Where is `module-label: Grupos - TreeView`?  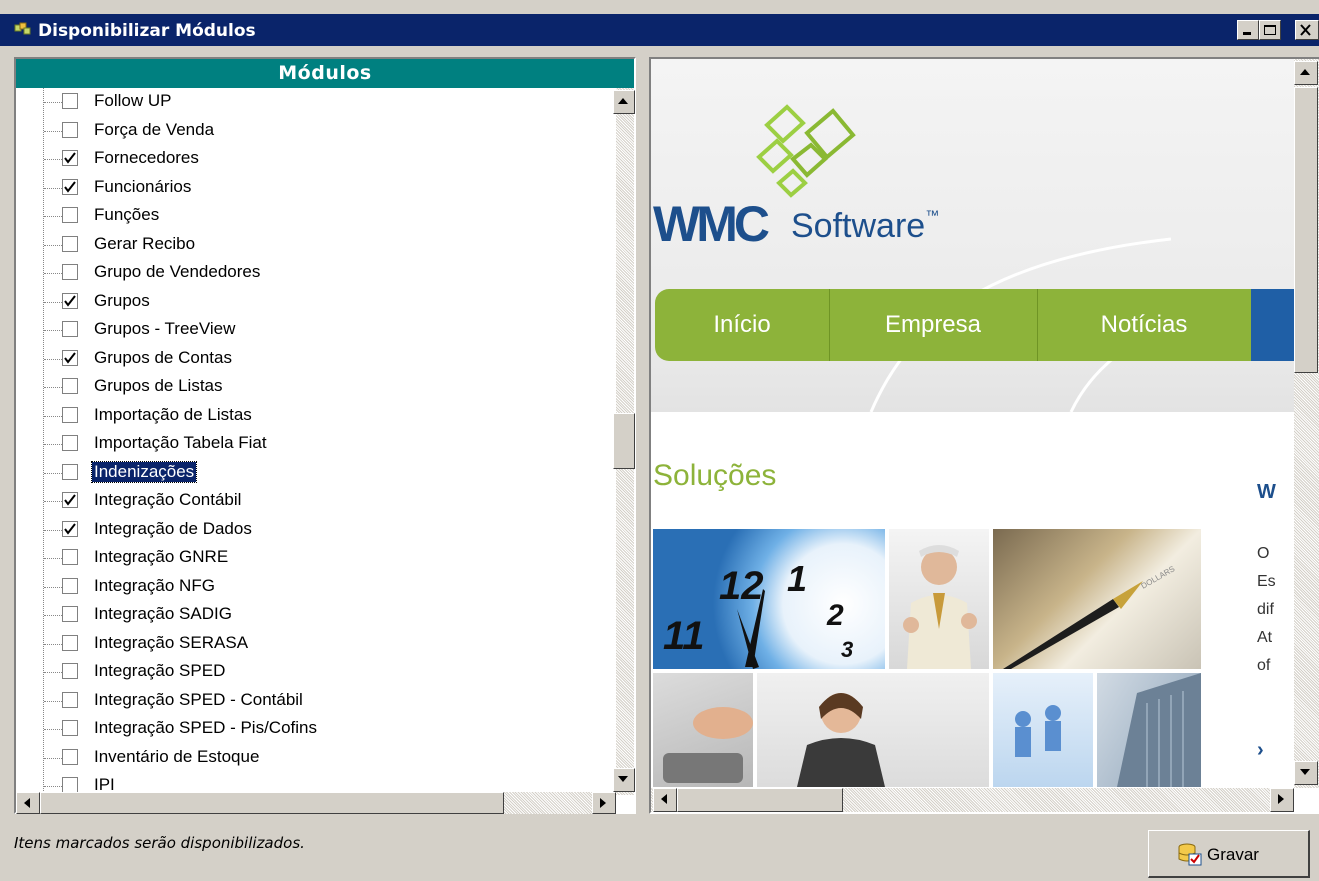 module-label: Grupos - TreeView is located at coordinates (164, 329).